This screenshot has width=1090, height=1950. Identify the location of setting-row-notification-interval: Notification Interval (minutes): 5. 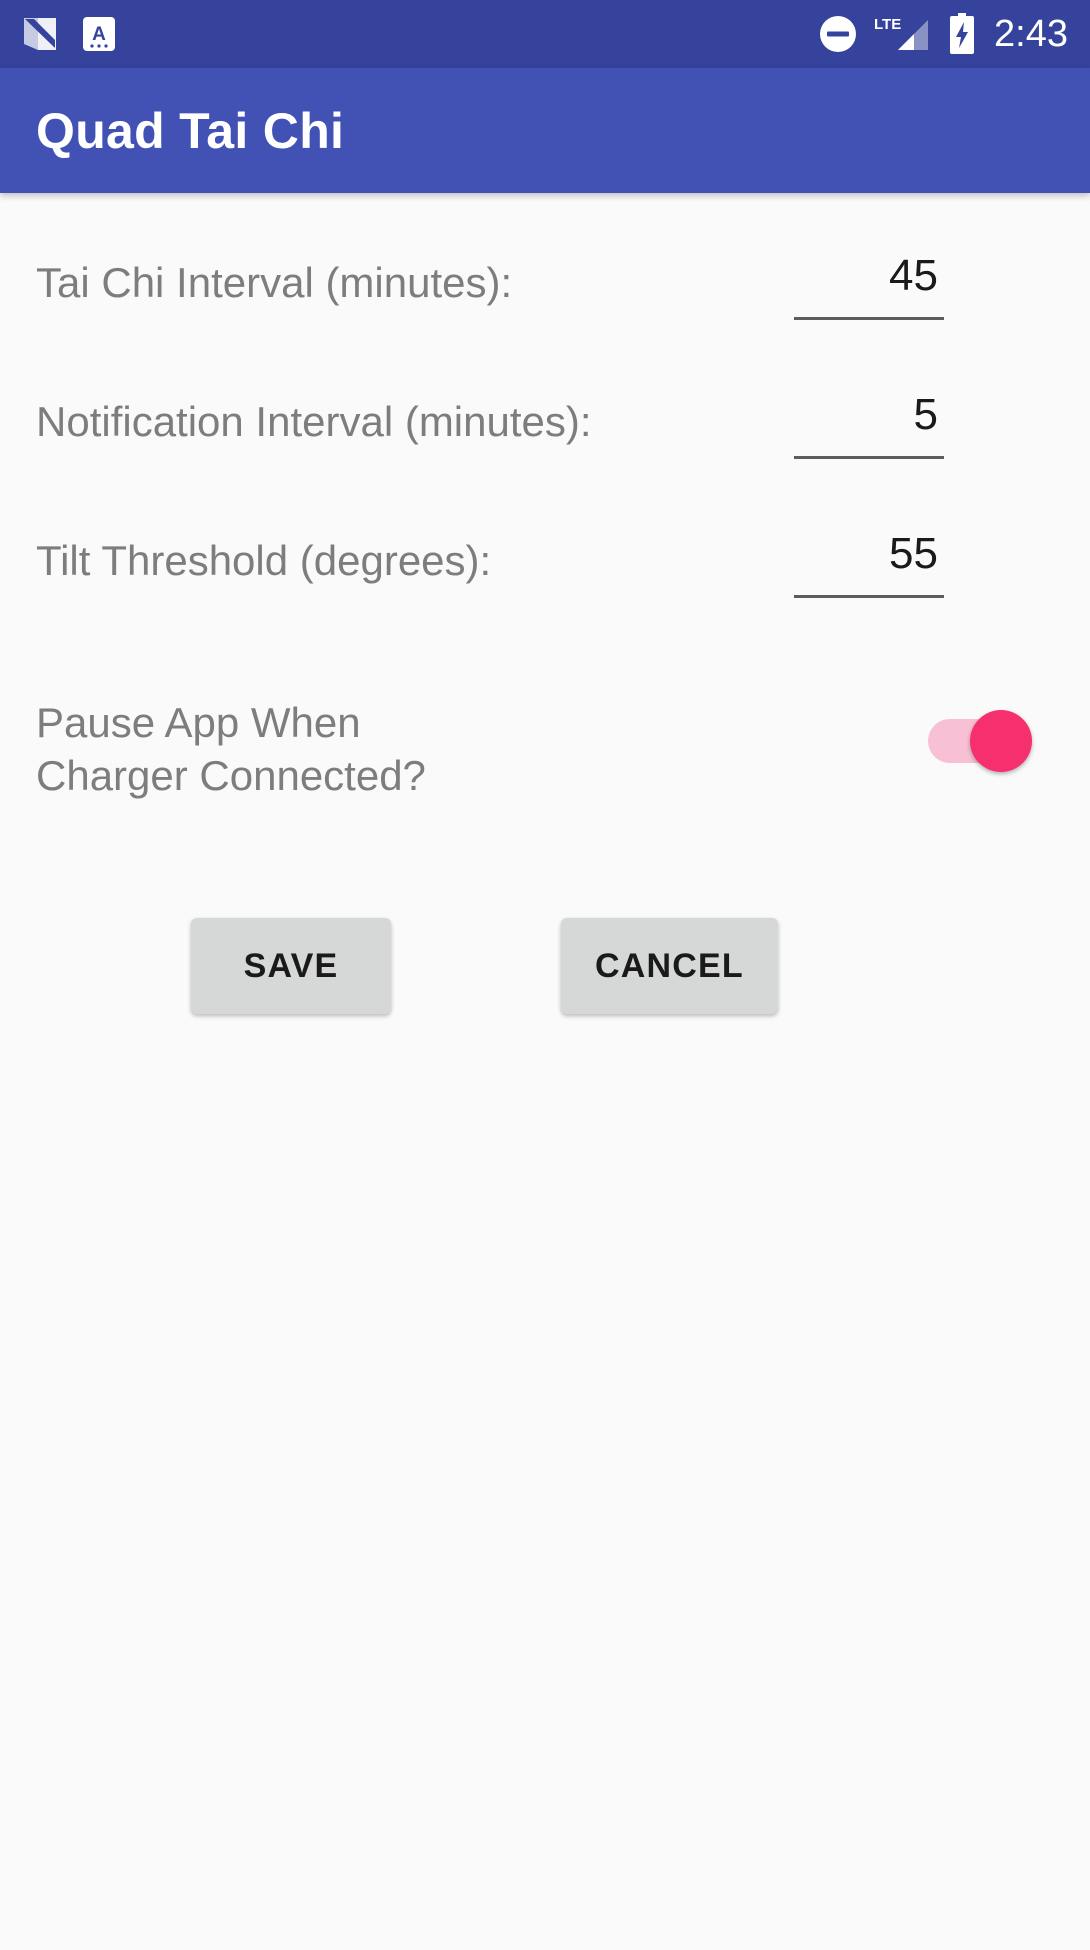
(545, 431).